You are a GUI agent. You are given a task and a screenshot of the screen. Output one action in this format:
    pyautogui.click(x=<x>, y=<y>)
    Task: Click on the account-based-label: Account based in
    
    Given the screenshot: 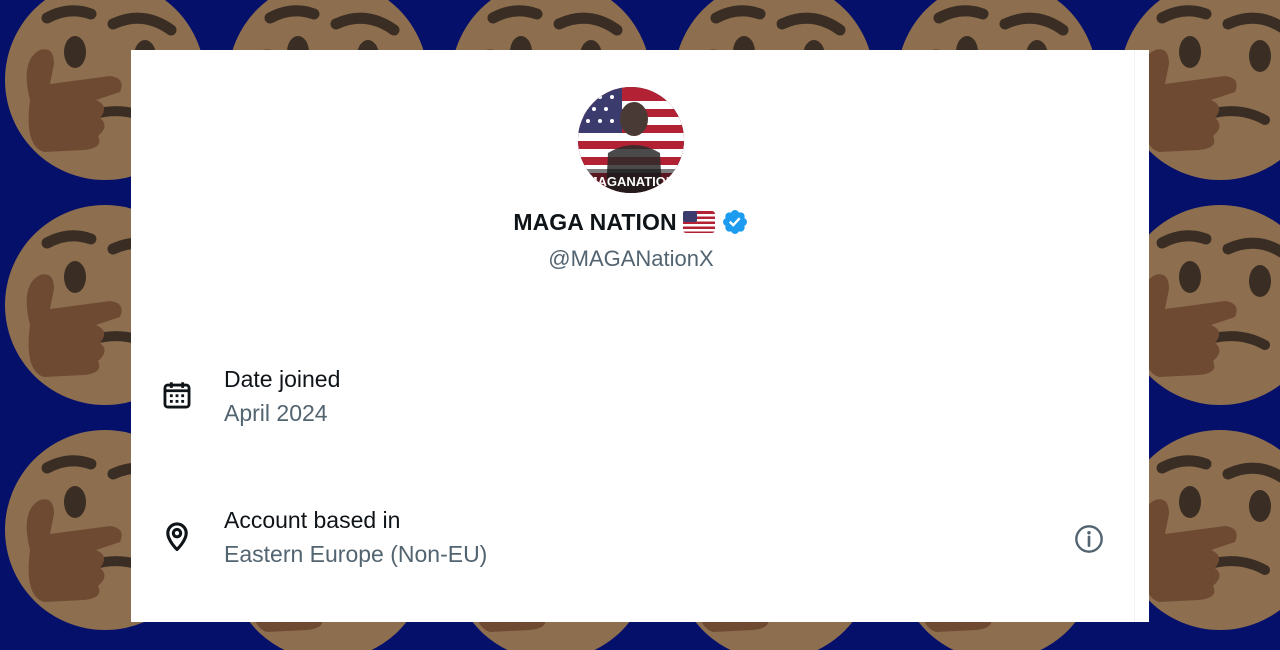 What is the action you would take?
    pyautogui.click(x=312, y=520)
    